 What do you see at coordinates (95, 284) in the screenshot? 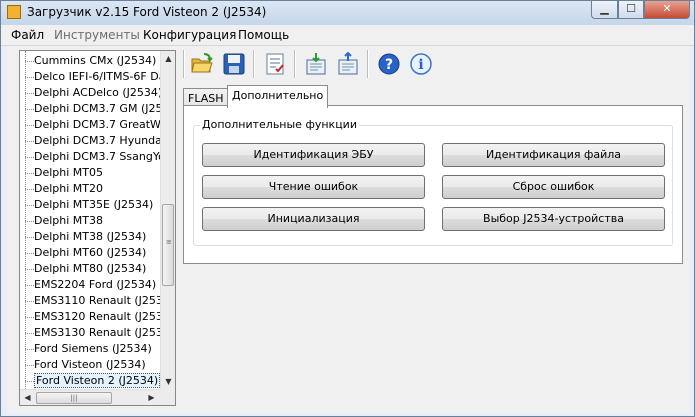
I see `tree-item-label: EMS2204 Ford (J2534)` at bounding box center [95, 284].